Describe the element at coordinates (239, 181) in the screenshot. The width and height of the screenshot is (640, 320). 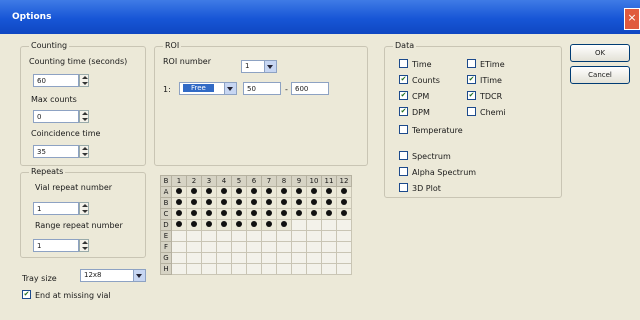
I see `grid-column-header: 5` at that location.